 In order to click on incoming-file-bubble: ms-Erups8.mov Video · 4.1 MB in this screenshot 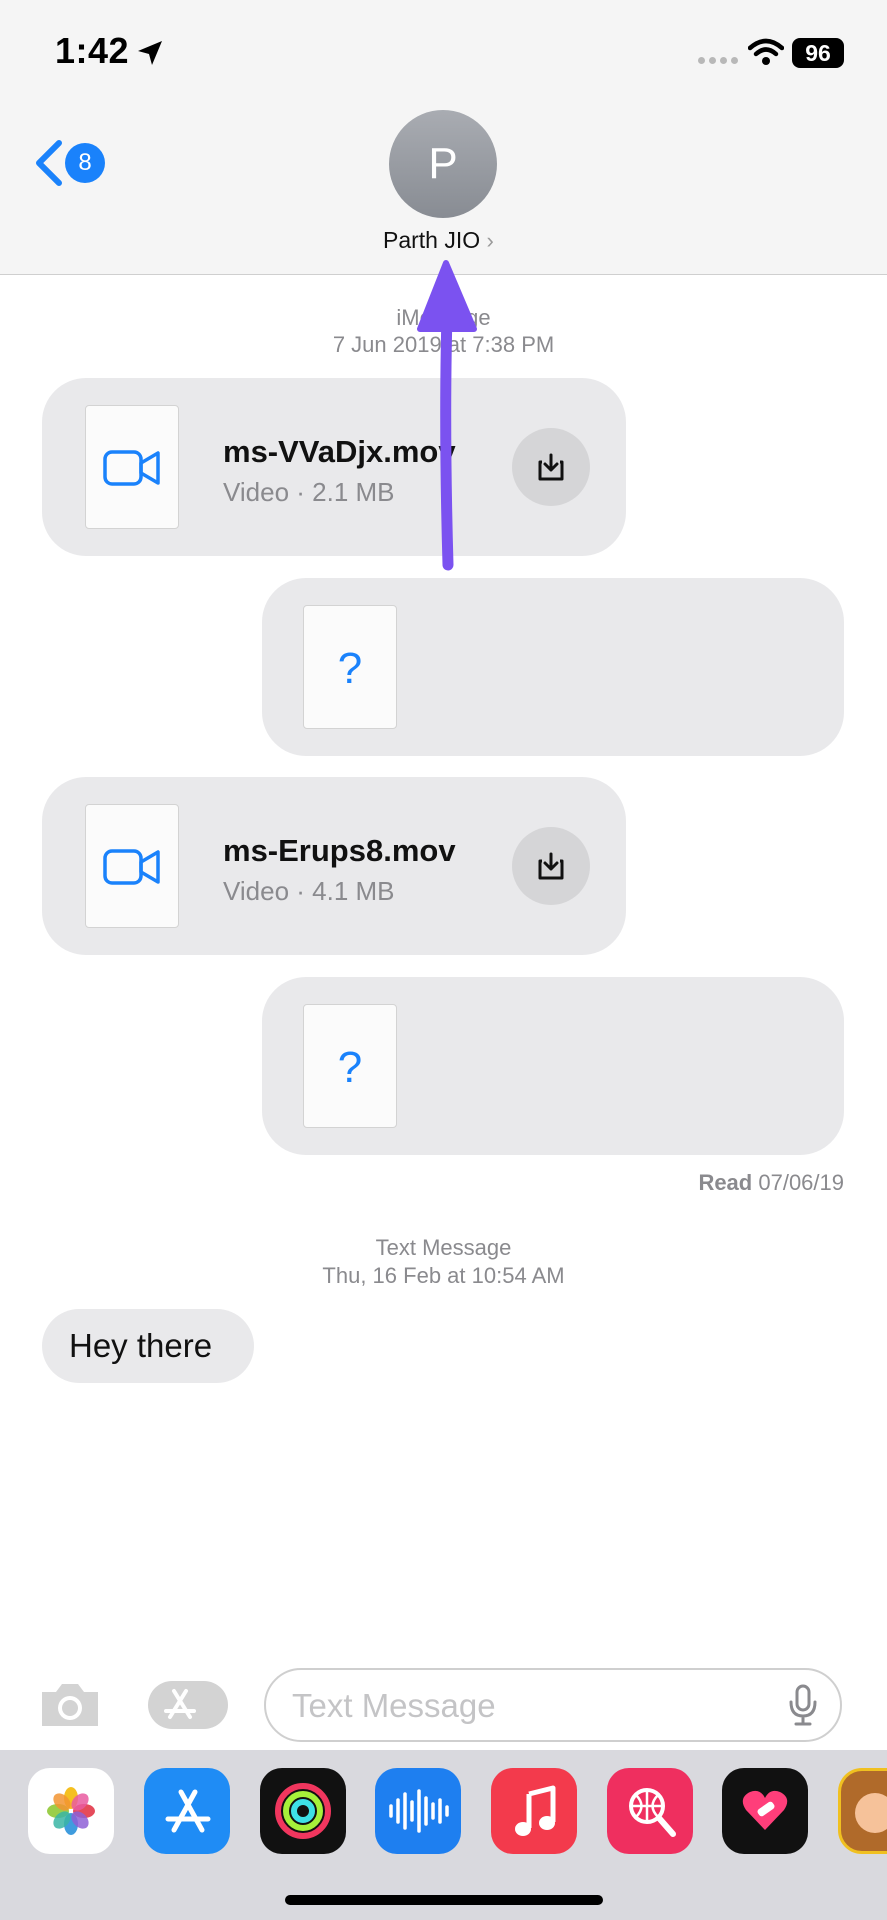, I will do `click(334, 866)`.